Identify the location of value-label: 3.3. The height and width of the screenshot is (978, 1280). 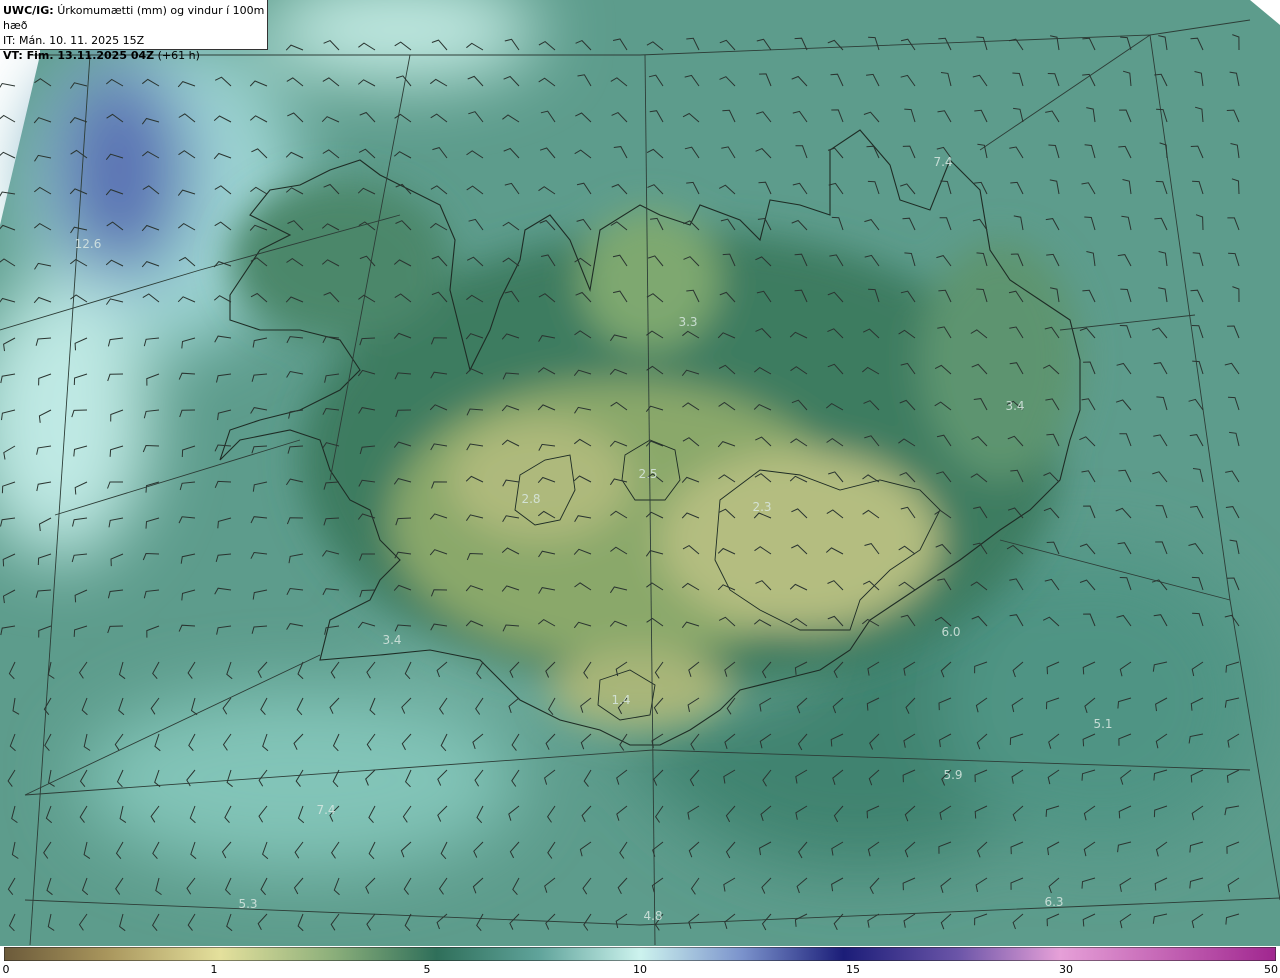
(687, 322).